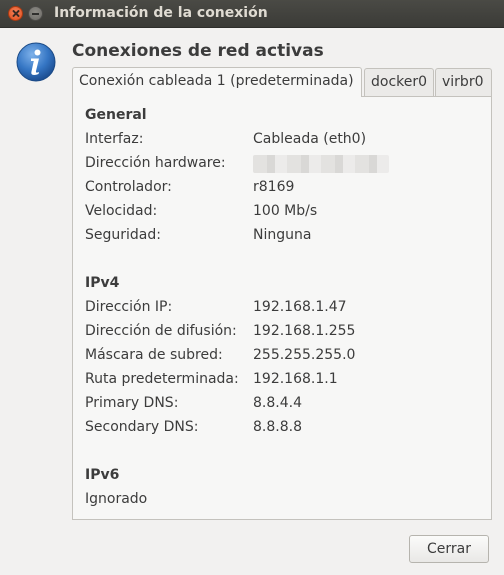 The width and height of the screenshot is (504, 575). Describe the element at coordinates (128, 187) in the screenshot. I see `label-driver: Controlador:` at that location.